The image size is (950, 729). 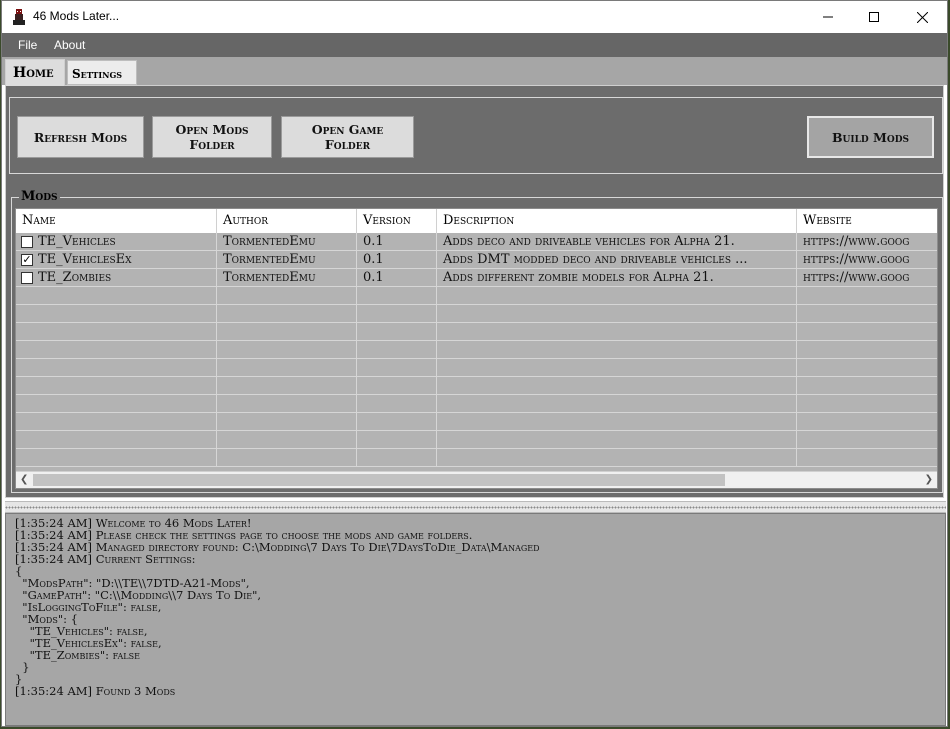 I want to click on cell-name: ✓ TE_VehiclesEx, so click(x=116, y=260).